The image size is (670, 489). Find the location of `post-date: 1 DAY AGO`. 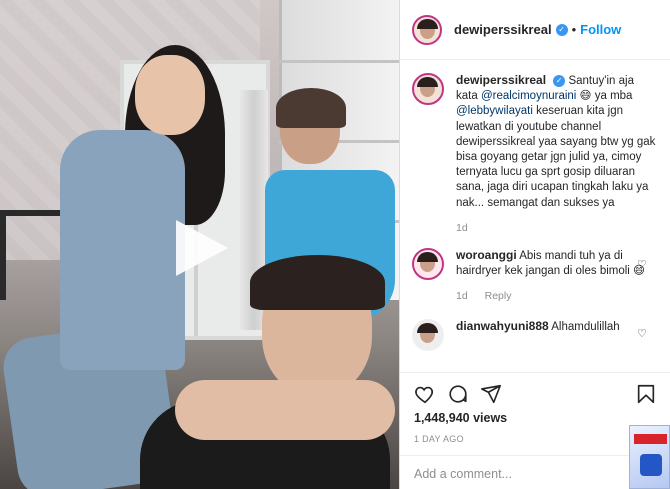

post-date: 1 DAY AGO is located at coordinates (439, 439).